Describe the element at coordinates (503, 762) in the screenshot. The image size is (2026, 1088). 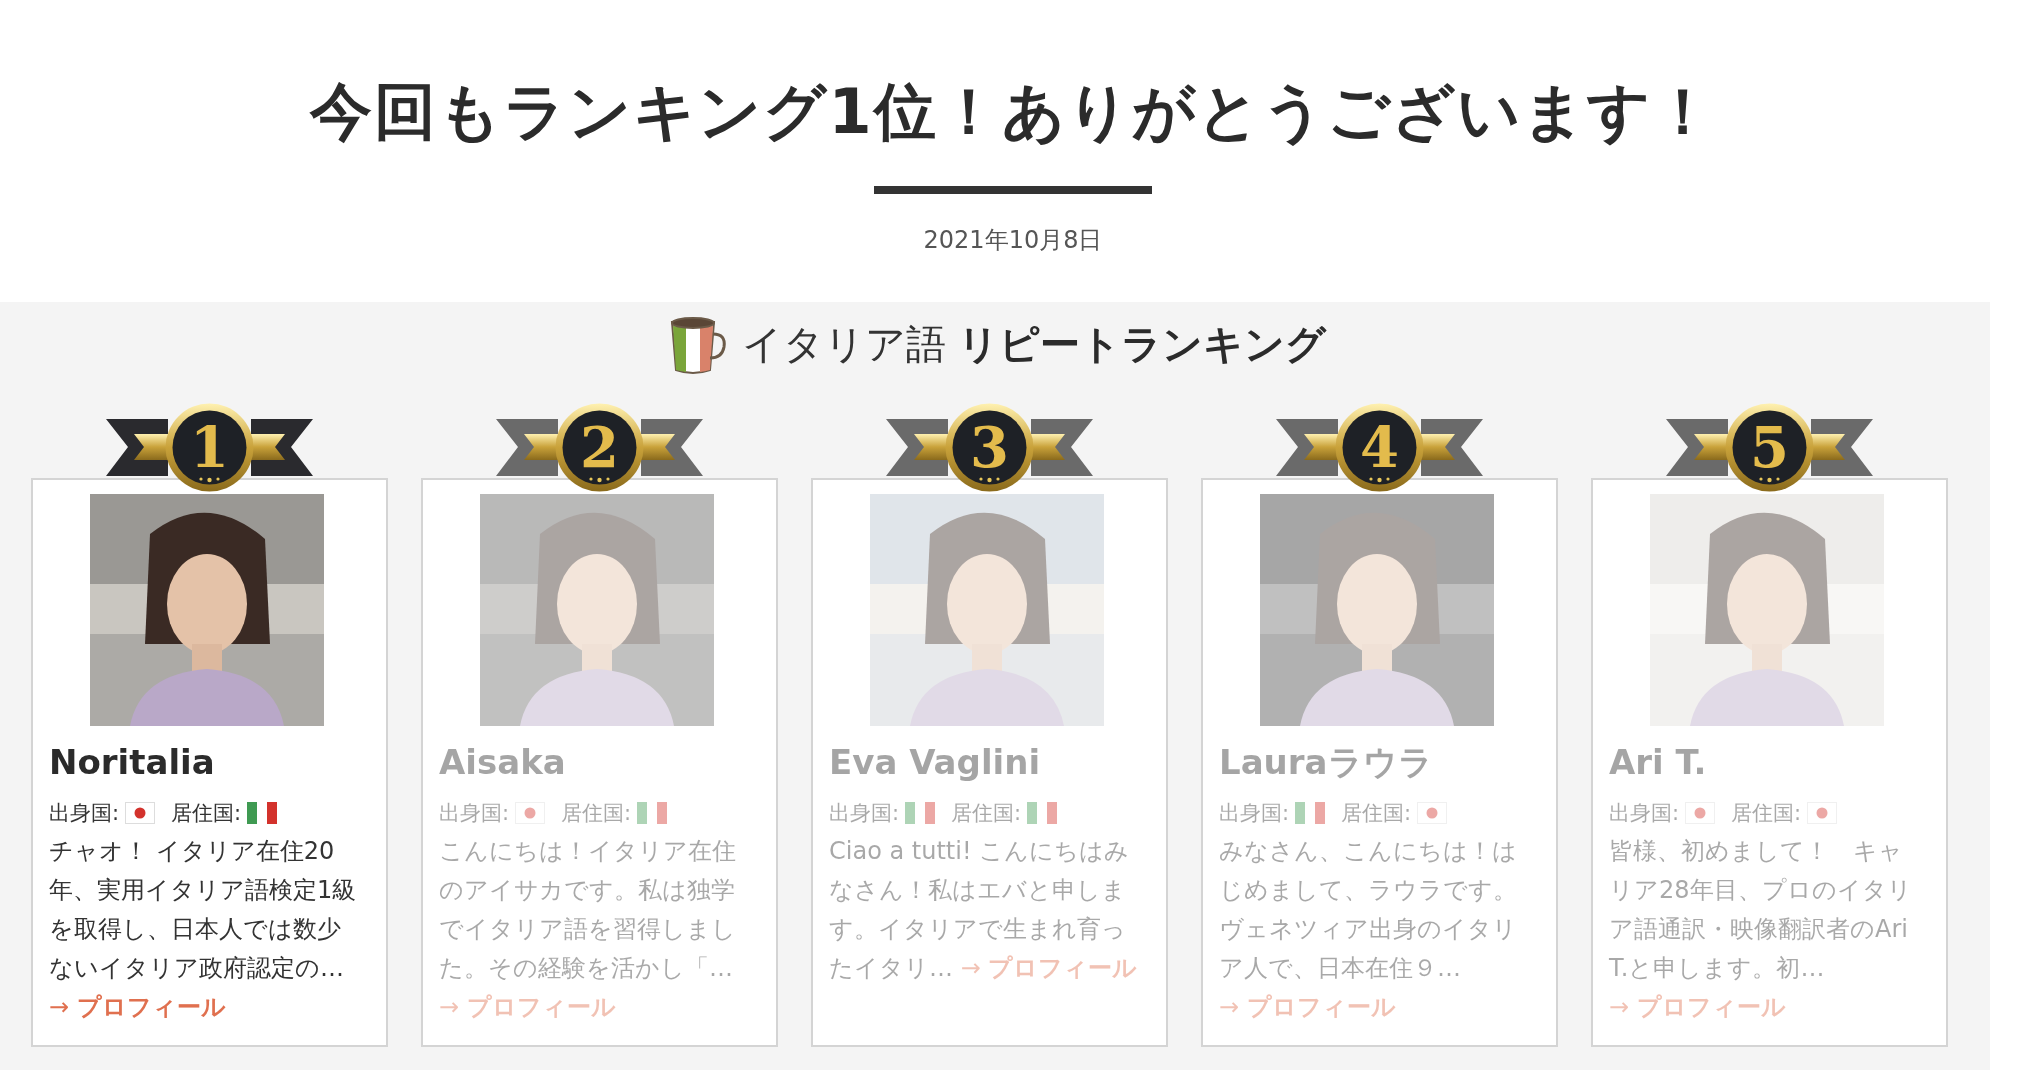
I see `teacher-name: Aisaka` at that location.